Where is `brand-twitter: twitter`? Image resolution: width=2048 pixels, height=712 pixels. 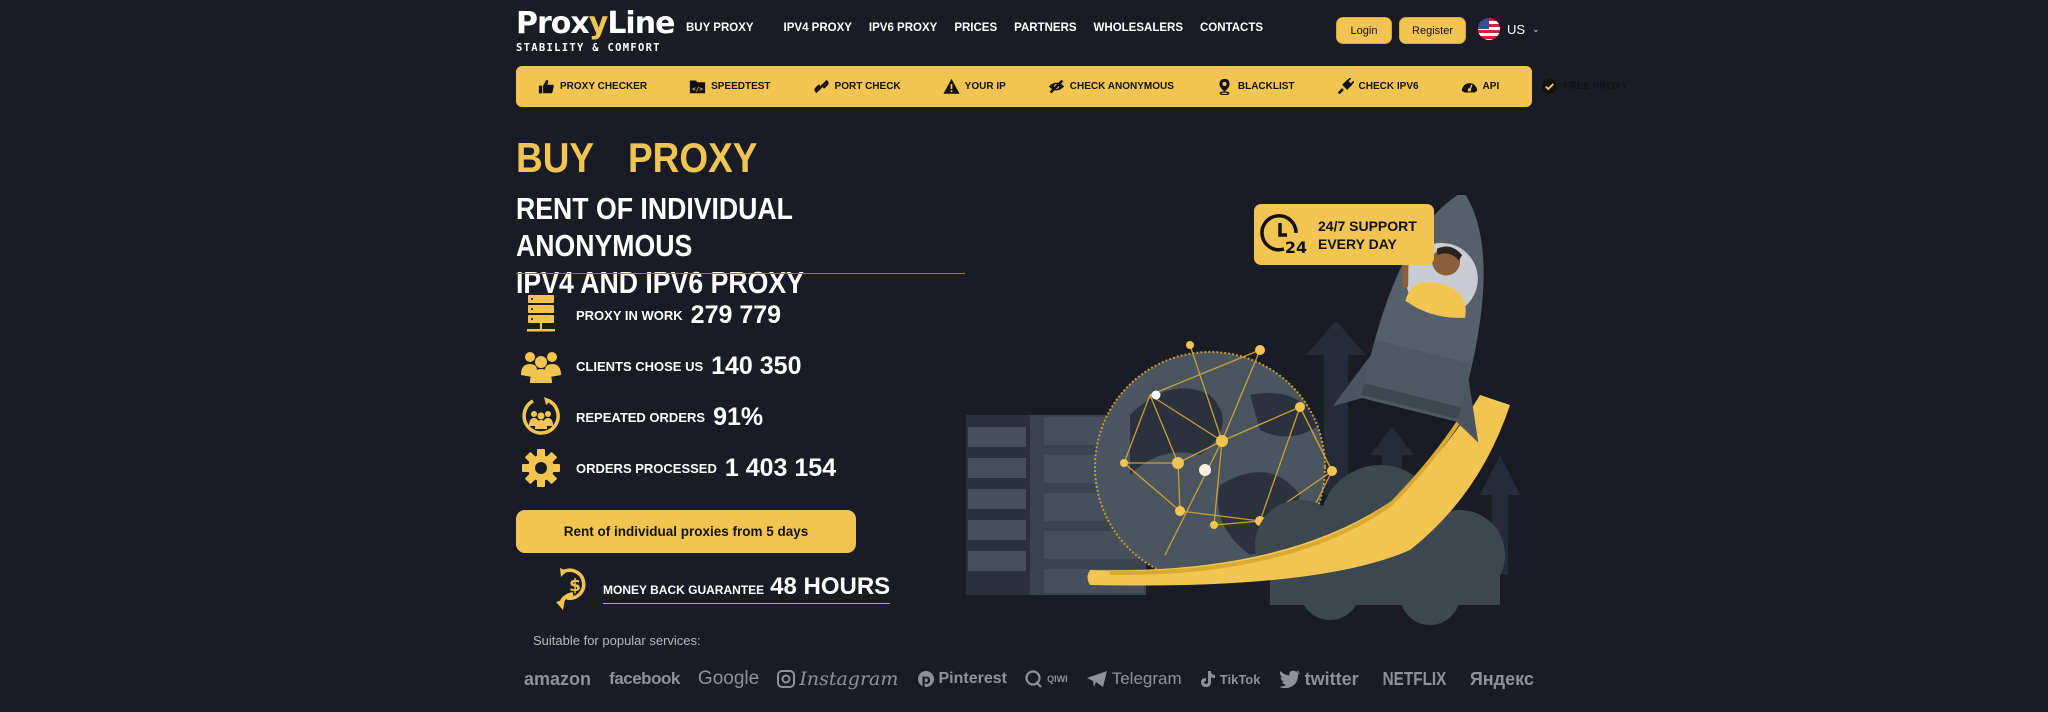 brand-twitter: twitter is located at coordinates (1318, 679).